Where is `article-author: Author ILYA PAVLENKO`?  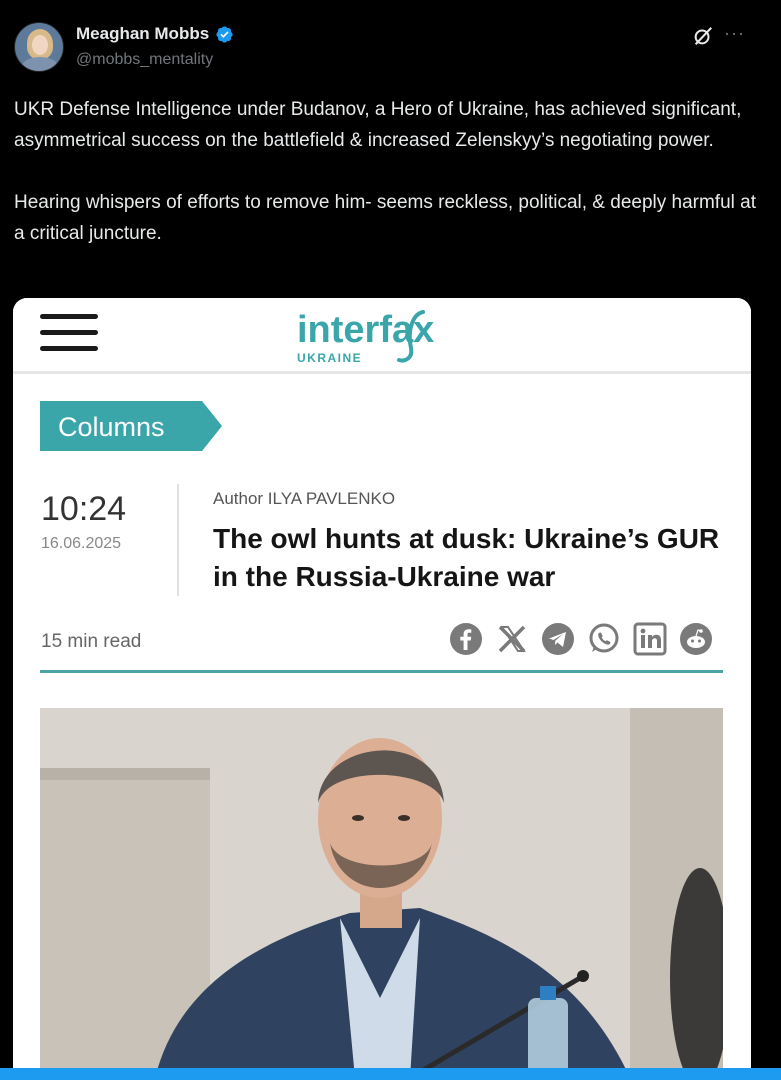 article-author: Author ILYA PAVLENKO is located at coordinates (304, 498).